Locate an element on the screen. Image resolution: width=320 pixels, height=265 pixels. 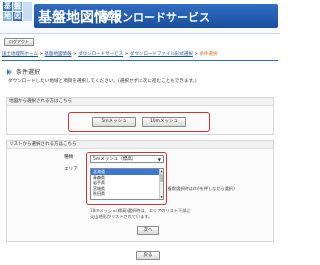
note-line-2: 火山地形がリストされています。 is located at coordinates (121, 216).